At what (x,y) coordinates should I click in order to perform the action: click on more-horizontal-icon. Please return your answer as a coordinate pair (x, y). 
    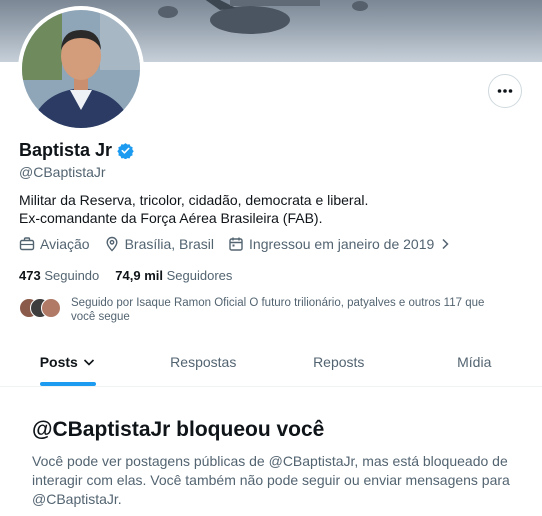
    Looking at the image, I should click on (505, 91).